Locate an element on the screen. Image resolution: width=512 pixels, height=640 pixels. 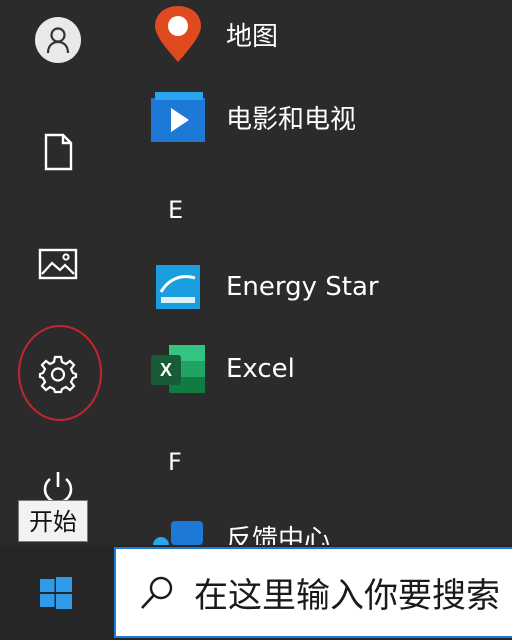
app-label: 反馈中心 is located at coordinates (278, 535).